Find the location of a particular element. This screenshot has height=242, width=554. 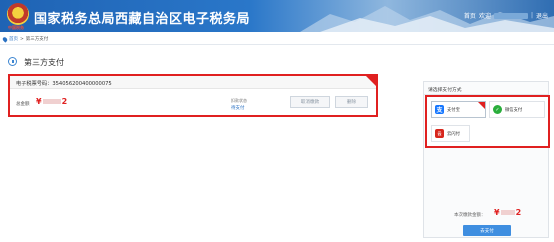

bill-code-text: 电子税票号码：354056200400000075 is located at coordinates (64, 83).